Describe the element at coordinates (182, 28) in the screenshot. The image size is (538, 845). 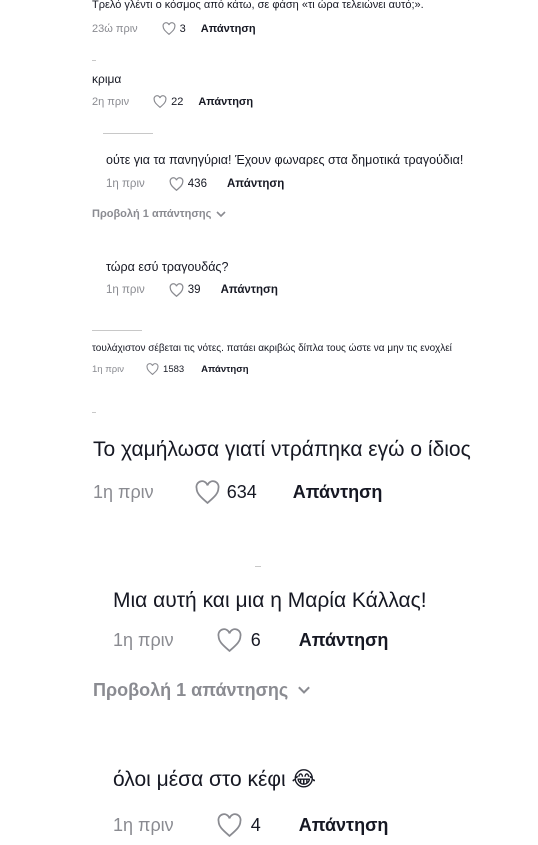
I see `like-count: 3` at that location.